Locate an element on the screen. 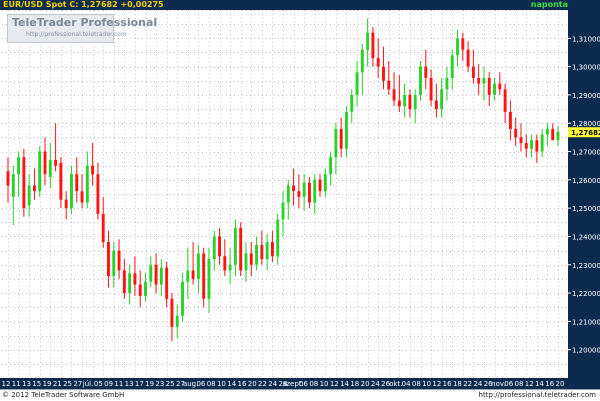 The image size is (600, 401). price-tick-label: 1,21000 is located at coordinates (586, 322).